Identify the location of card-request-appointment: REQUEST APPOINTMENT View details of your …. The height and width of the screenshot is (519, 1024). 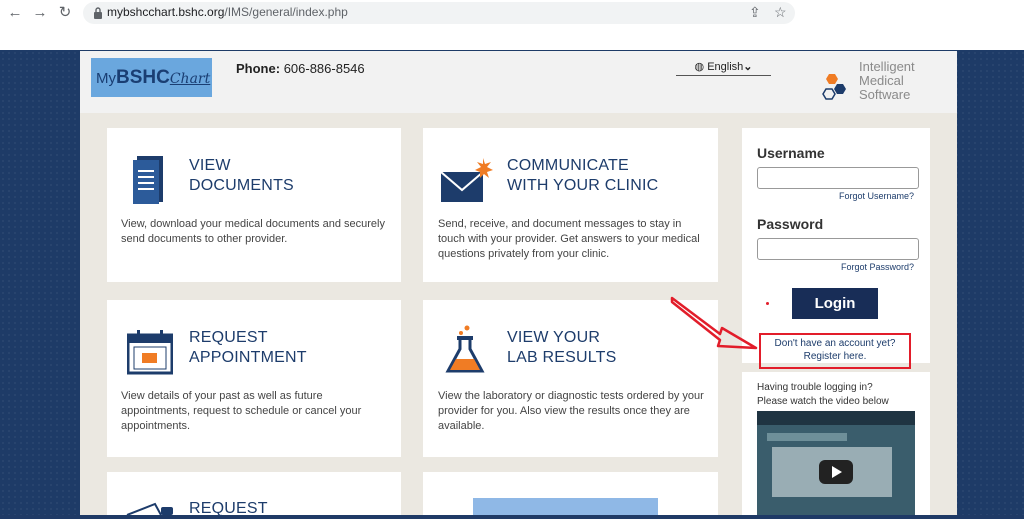
(254, 378).